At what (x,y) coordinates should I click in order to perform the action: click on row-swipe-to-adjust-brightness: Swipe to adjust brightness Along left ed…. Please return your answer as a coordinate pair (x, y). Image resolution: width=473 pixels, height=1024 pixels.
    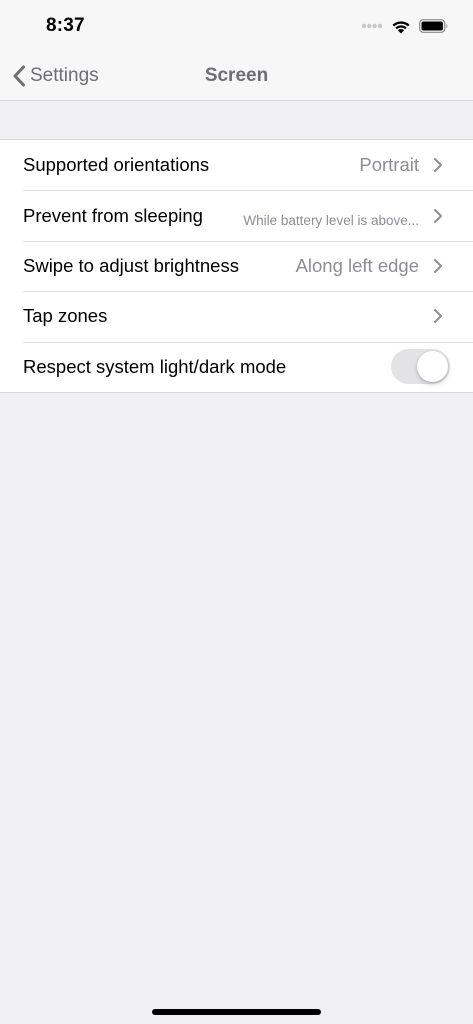
    Looking at the image, I should click on (236, 265).